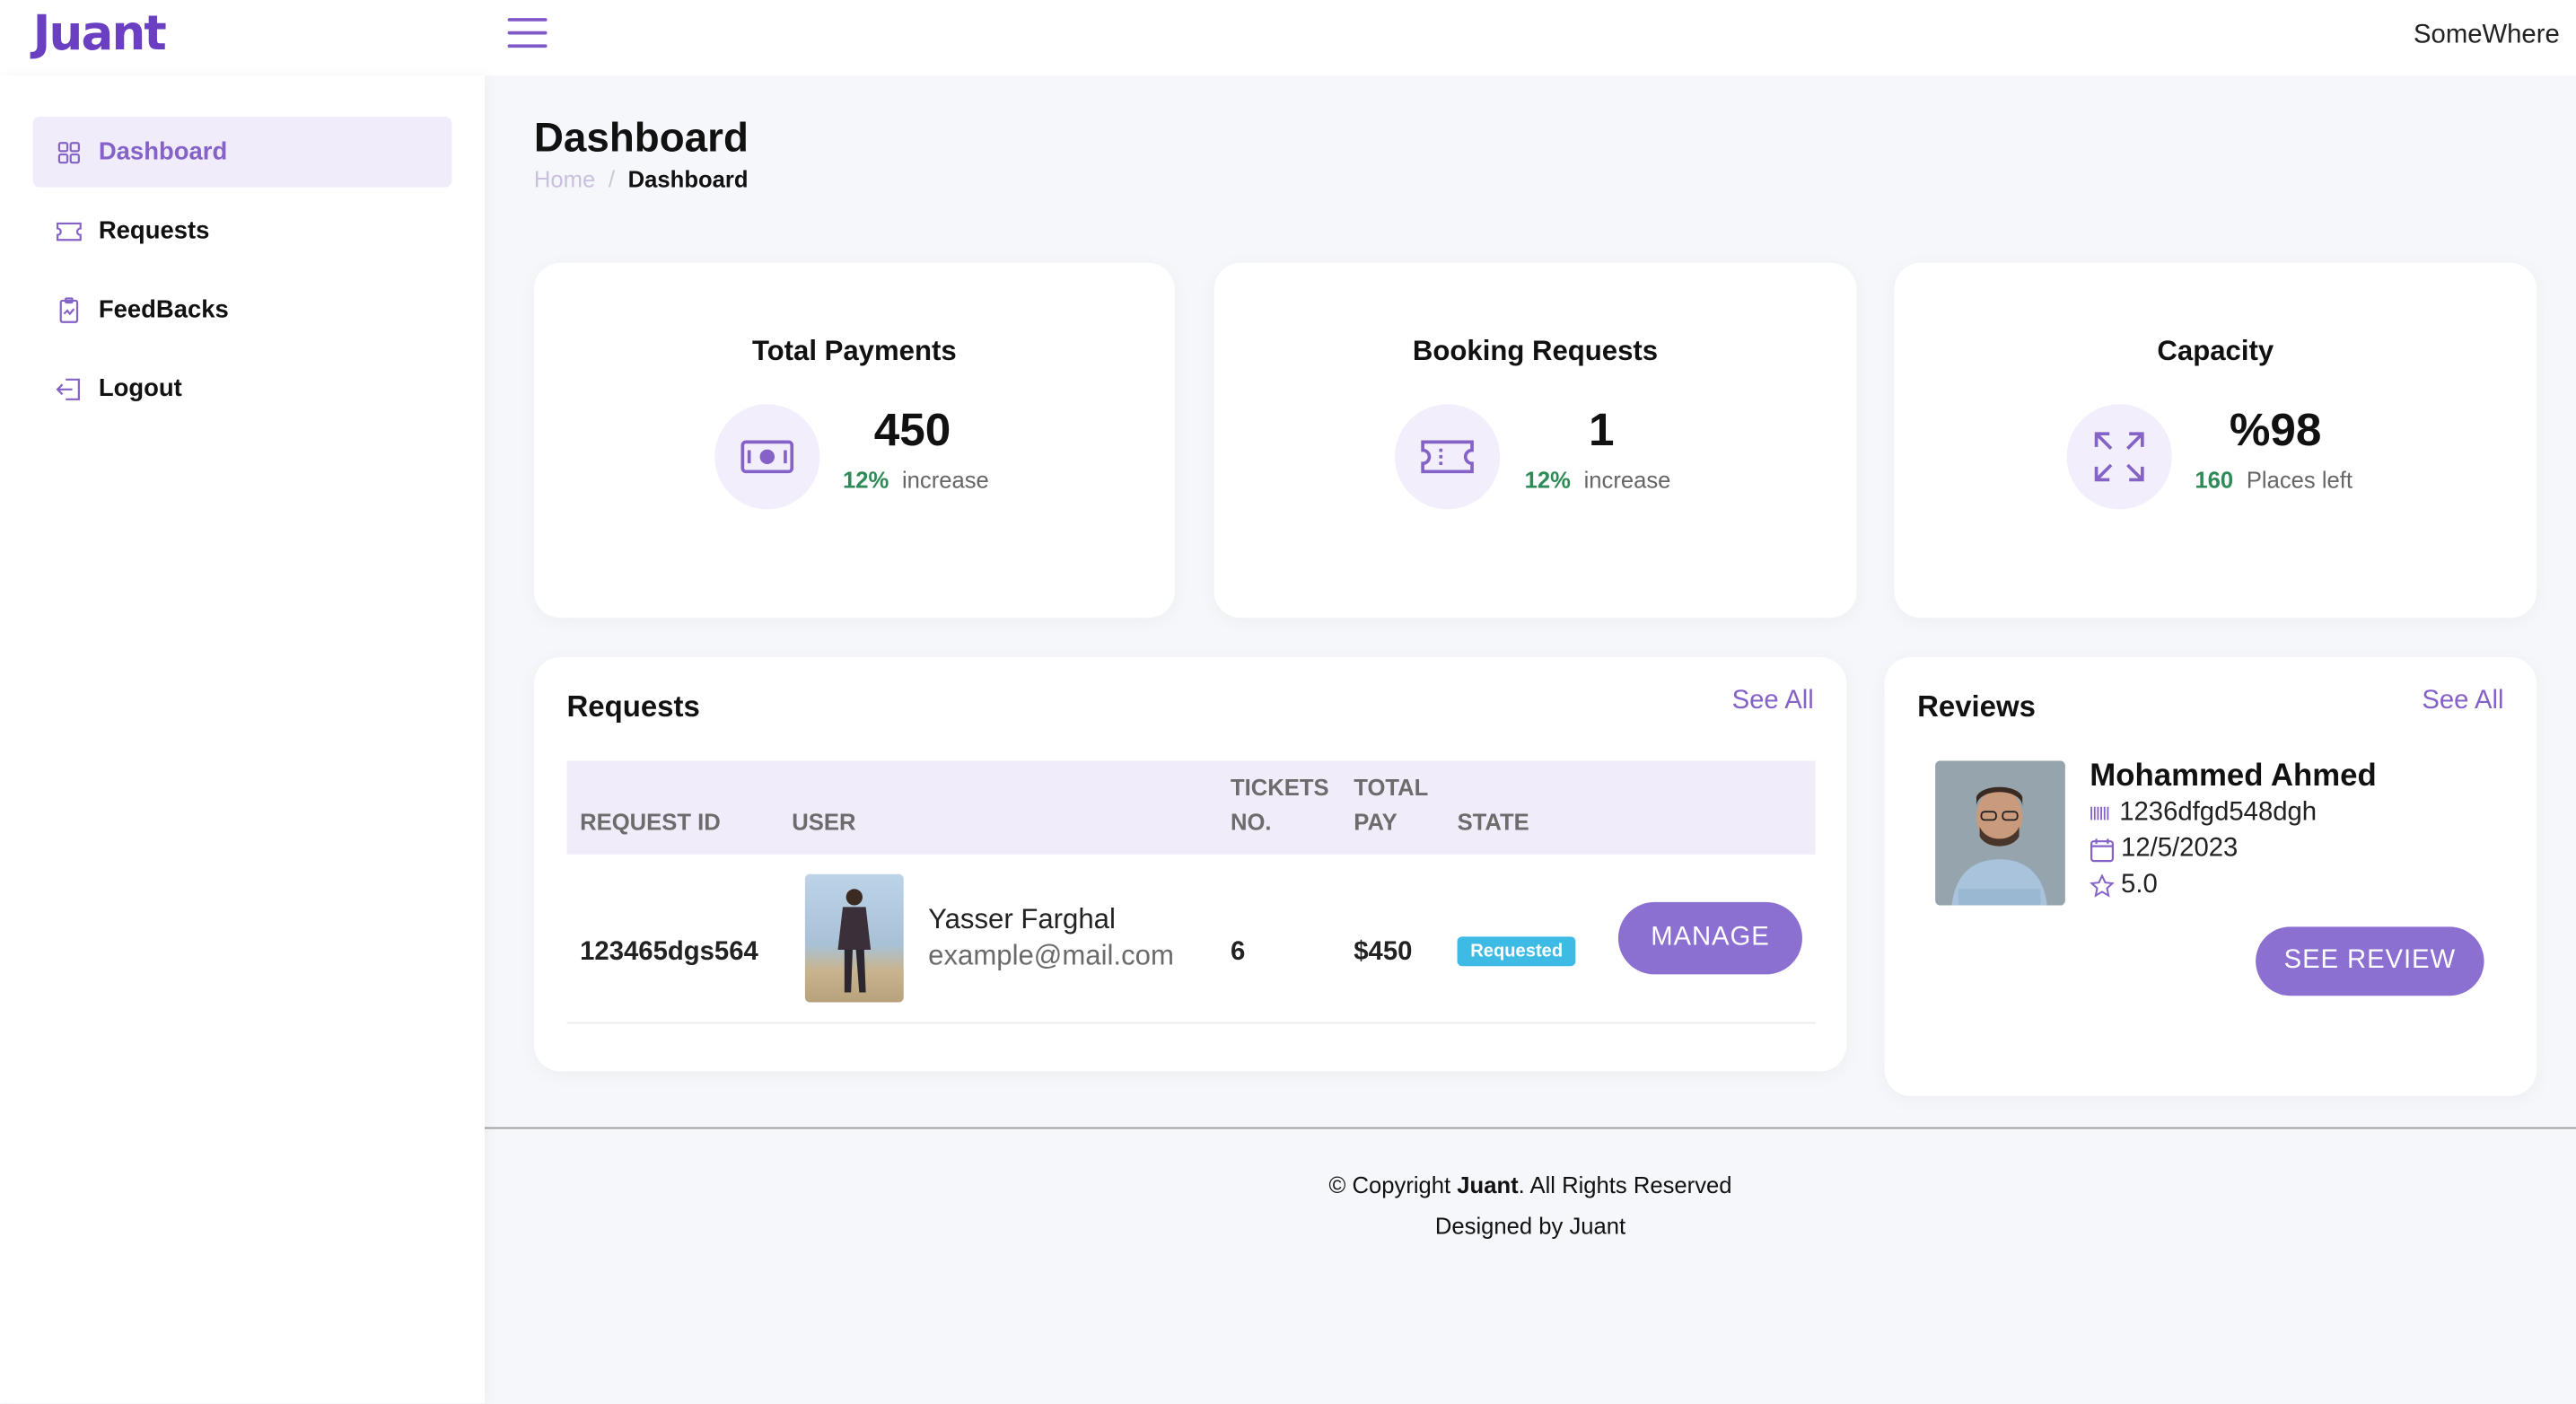  Describe the element at coordinates (2218, 812) in the screenshot. I see `review-code: 1236dfgd548dgh` at that location.